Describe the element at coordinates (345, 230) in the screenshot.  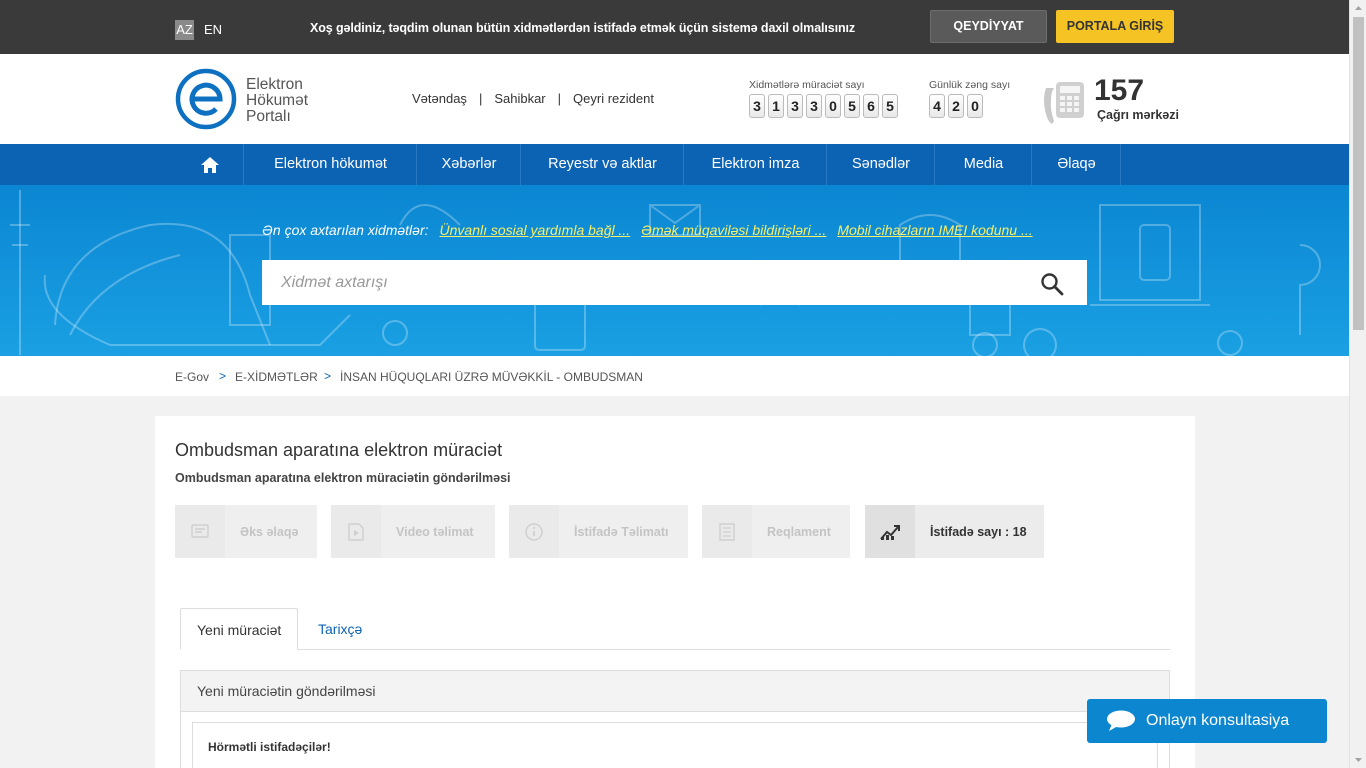
I see `popular-services-label: Ən çox axtarılan xidmətlər:` at that location.